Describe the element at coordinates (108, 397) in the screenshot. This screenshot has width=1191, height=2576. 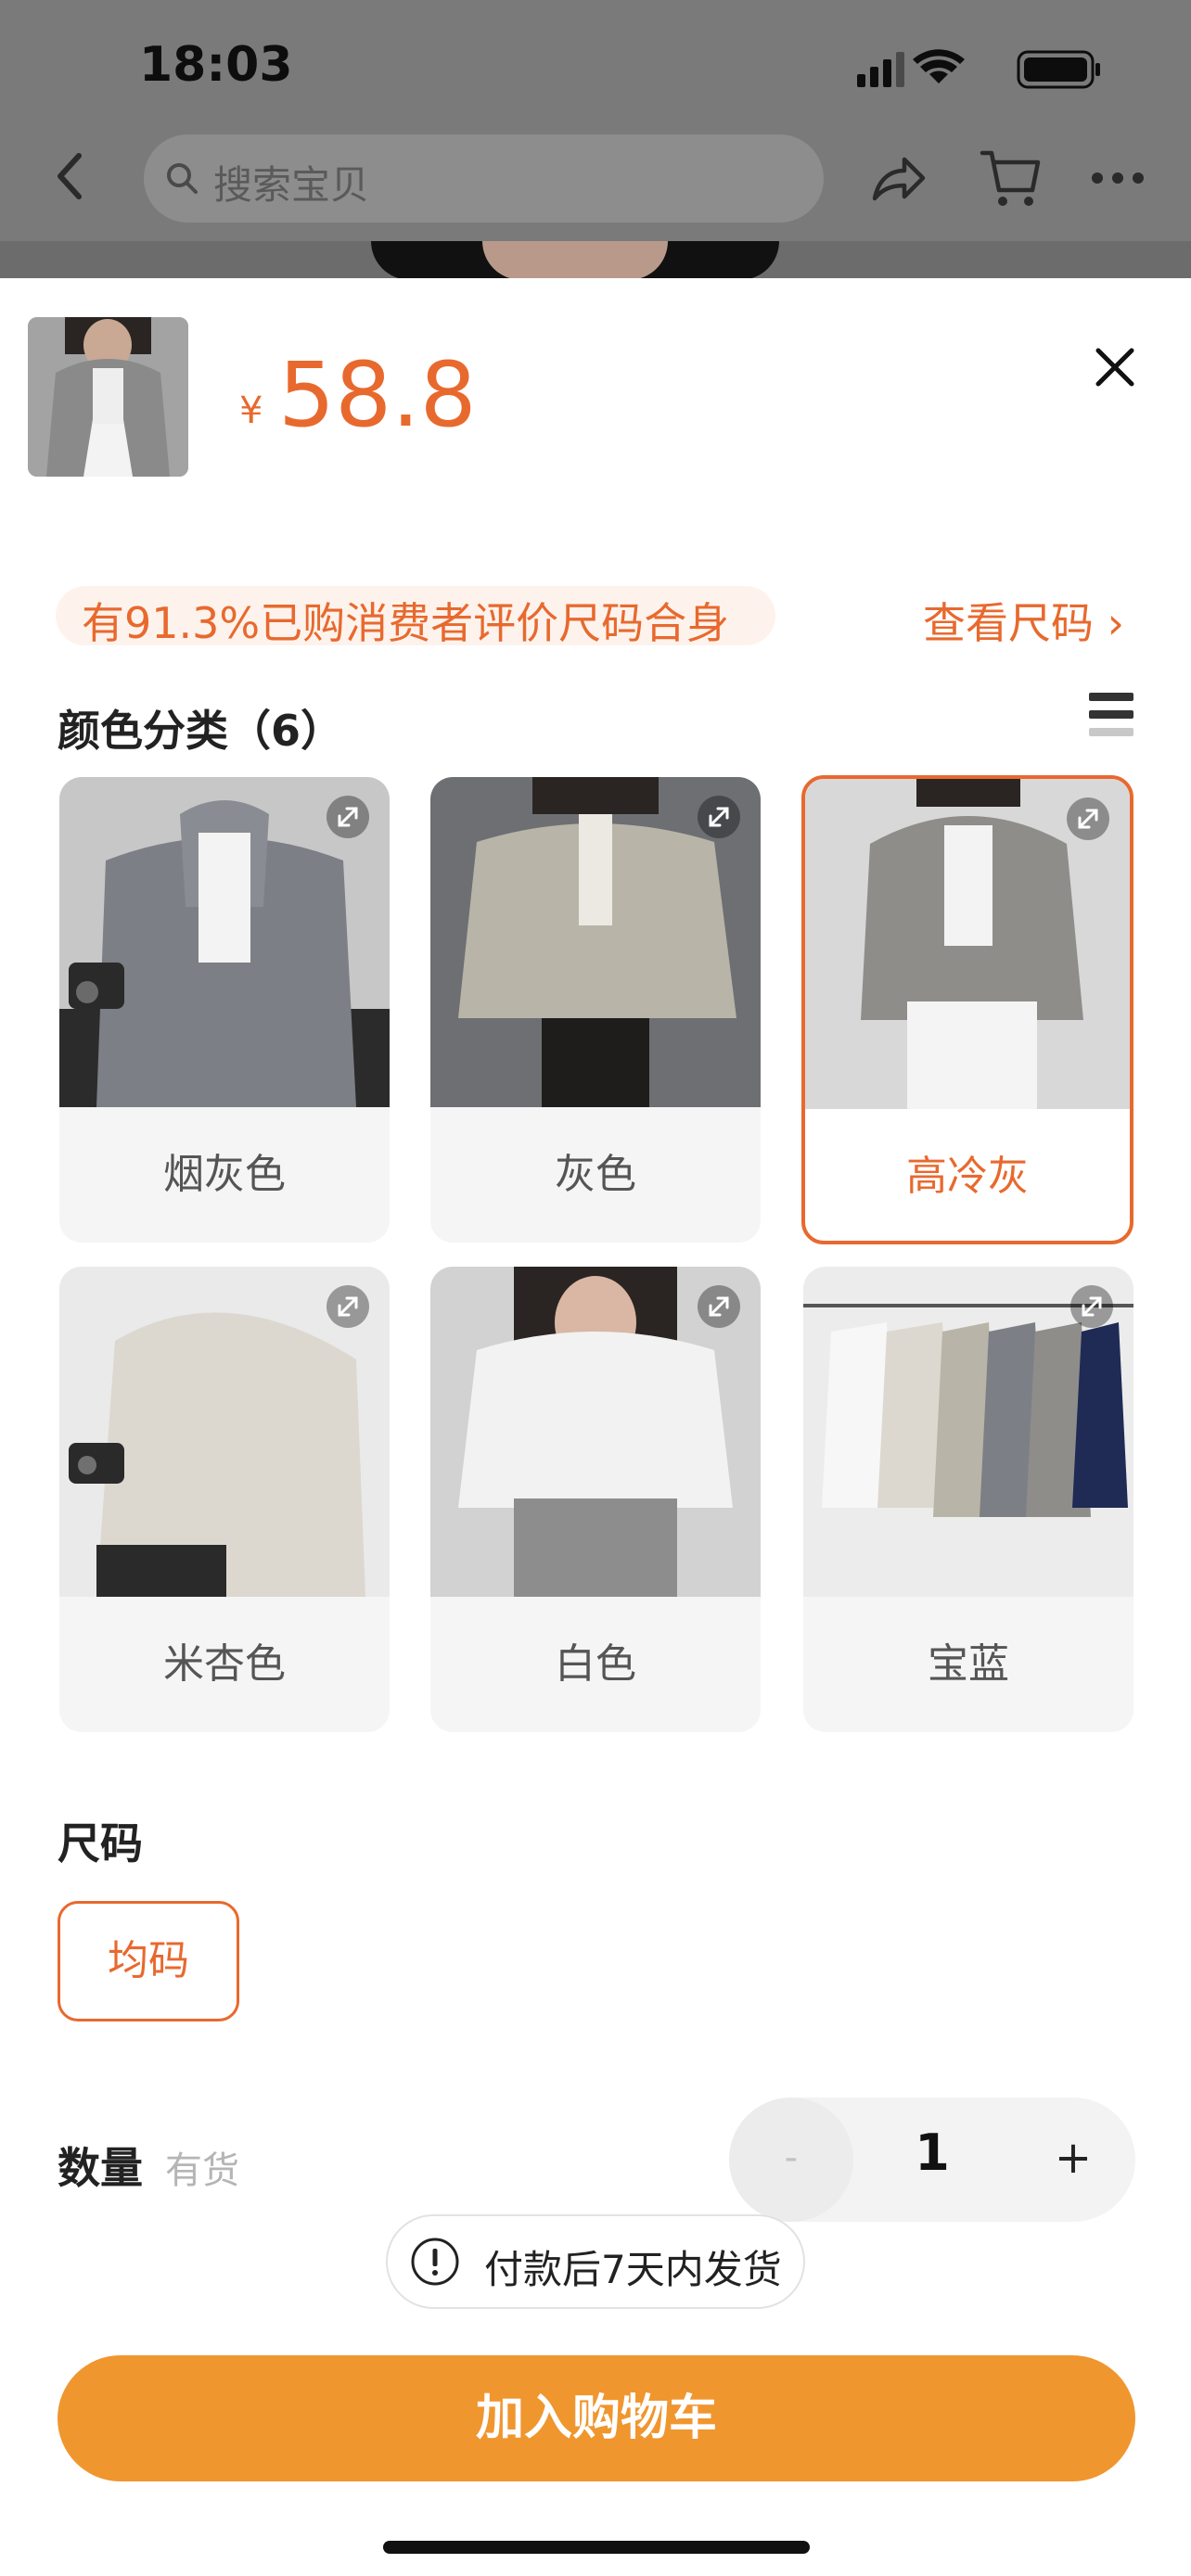
I see `product-thumbnail` at that location.